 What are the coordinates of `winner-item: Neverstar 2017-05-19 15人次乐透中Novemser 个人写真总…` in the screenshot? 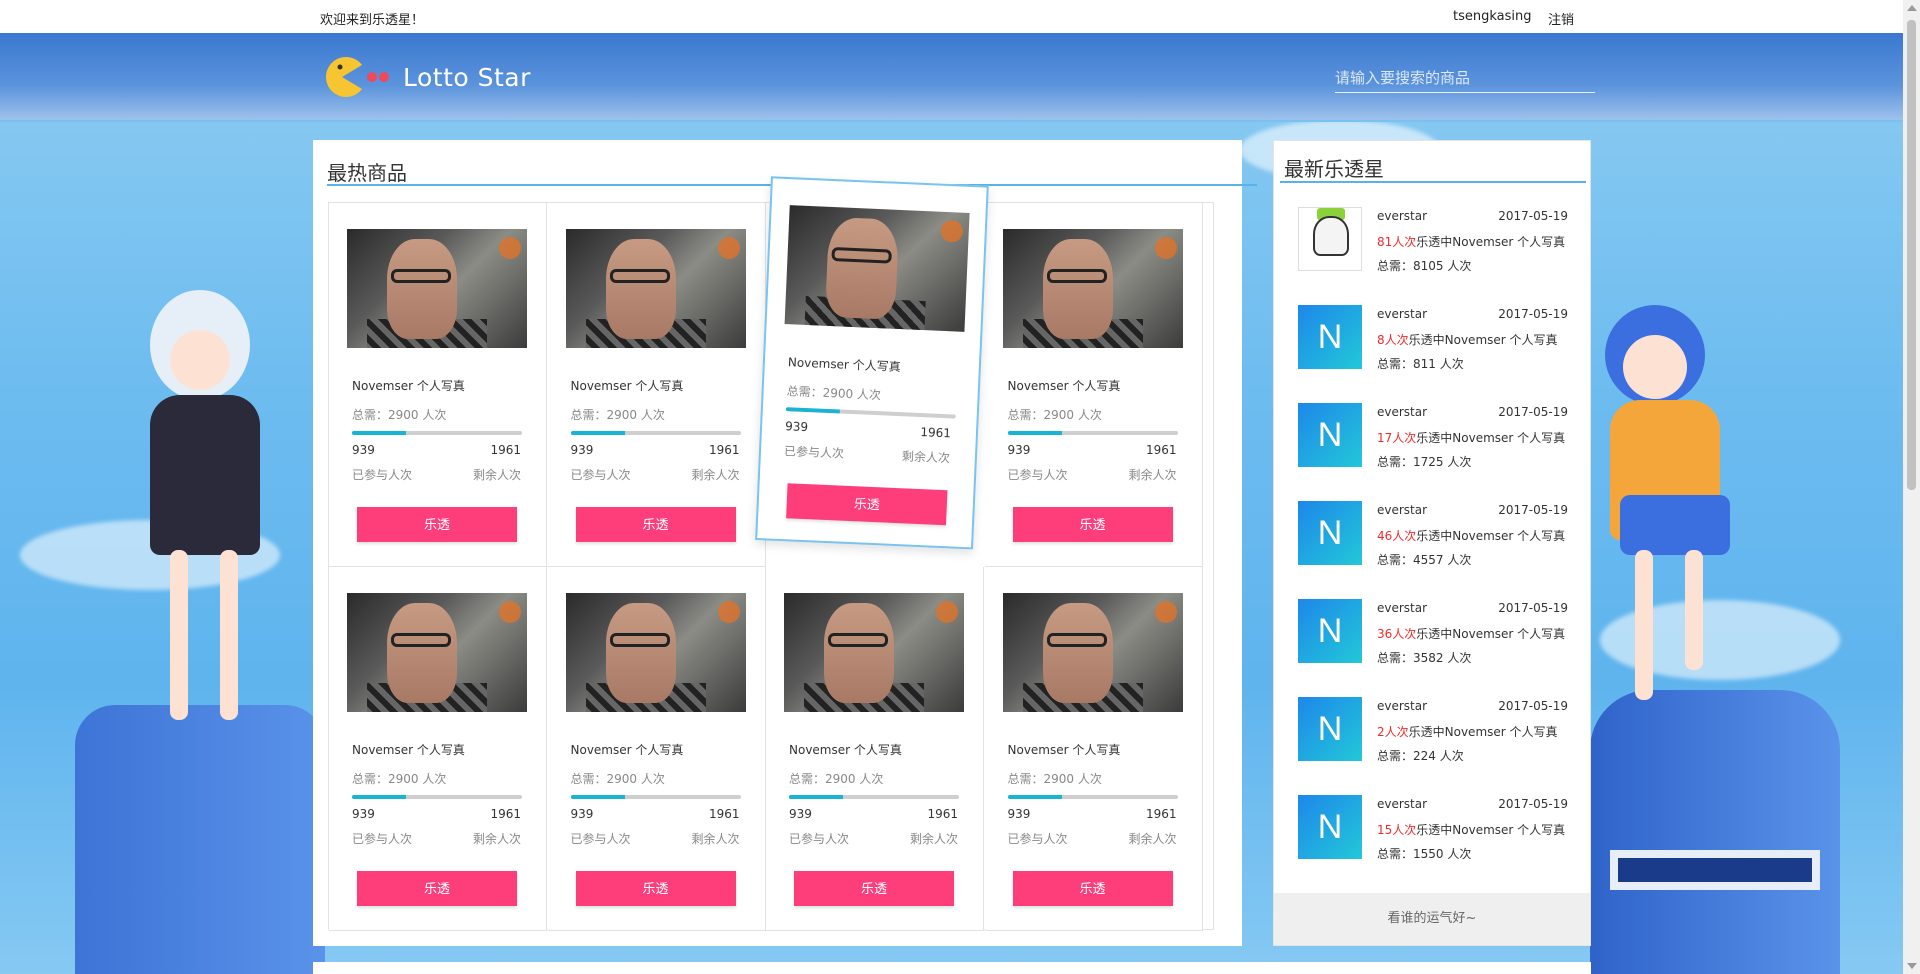 It's located at (1432, 844).